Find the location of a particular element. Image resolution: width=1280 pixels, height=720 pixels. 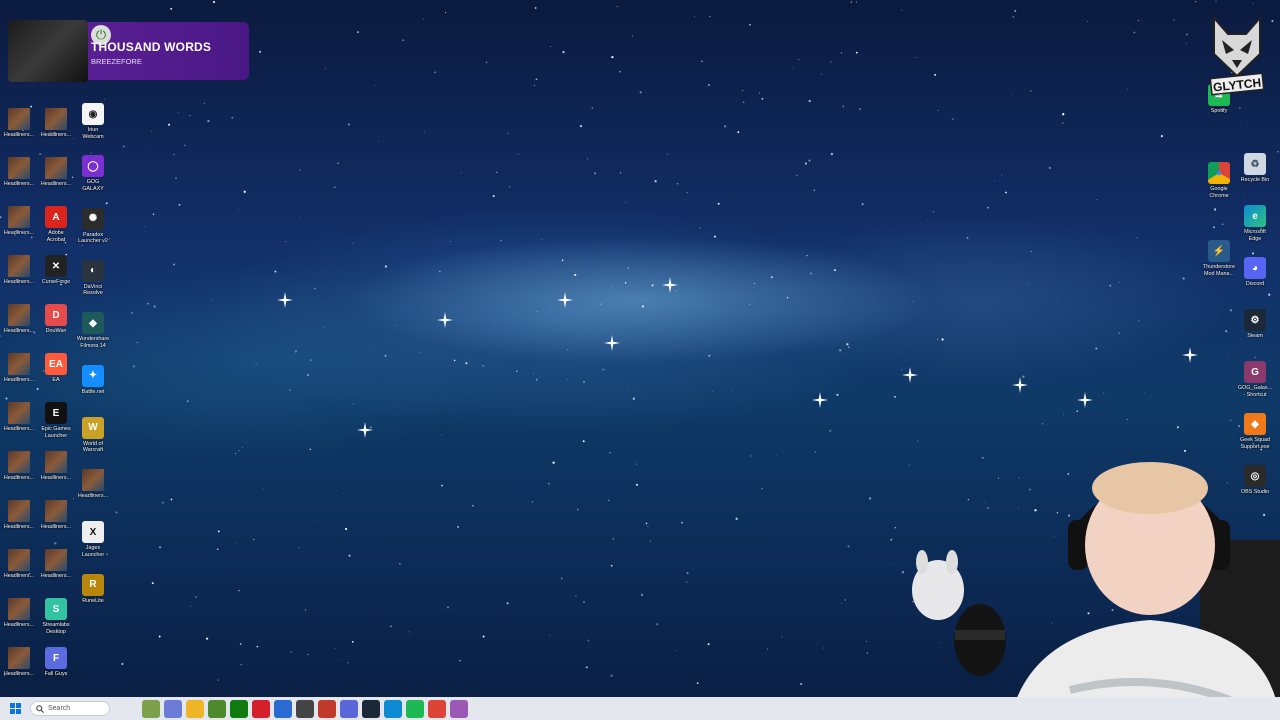

taskbar-store-icon is located at coordinates (283, 708).